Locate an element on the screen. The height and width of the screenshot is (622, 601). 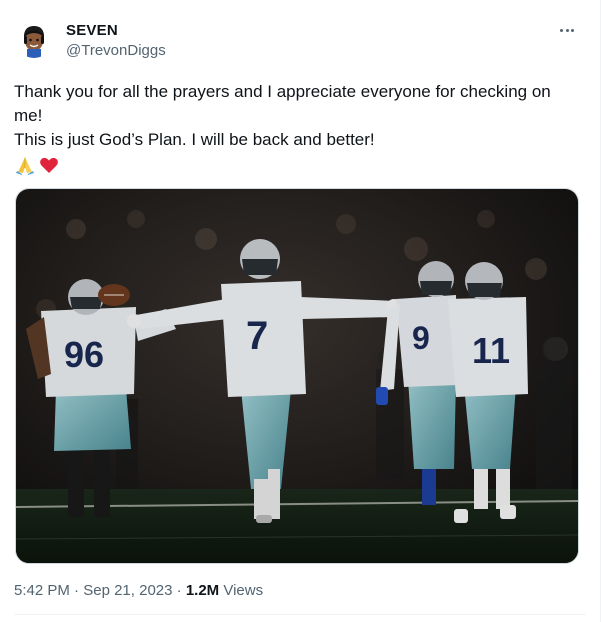
avatar is located at coordinates (34, 40).